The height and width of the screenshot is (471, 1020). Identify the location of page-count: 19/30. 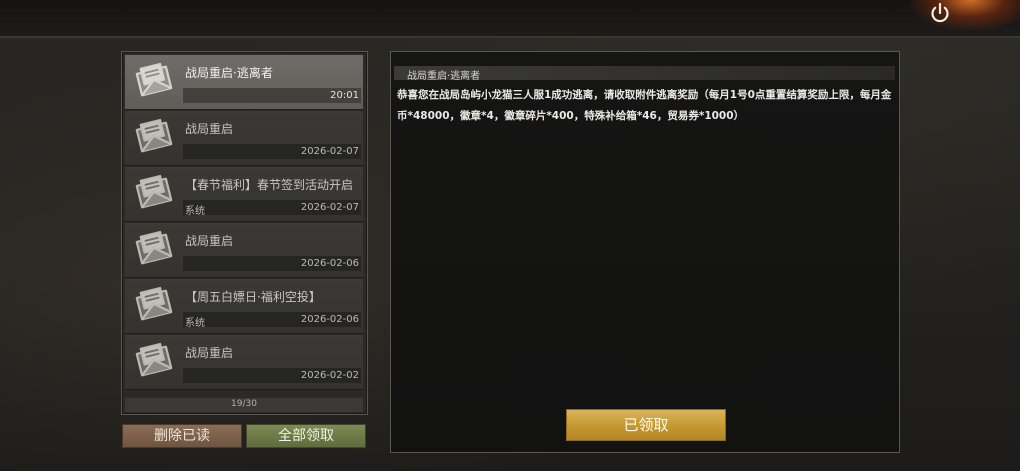
(244, 404).